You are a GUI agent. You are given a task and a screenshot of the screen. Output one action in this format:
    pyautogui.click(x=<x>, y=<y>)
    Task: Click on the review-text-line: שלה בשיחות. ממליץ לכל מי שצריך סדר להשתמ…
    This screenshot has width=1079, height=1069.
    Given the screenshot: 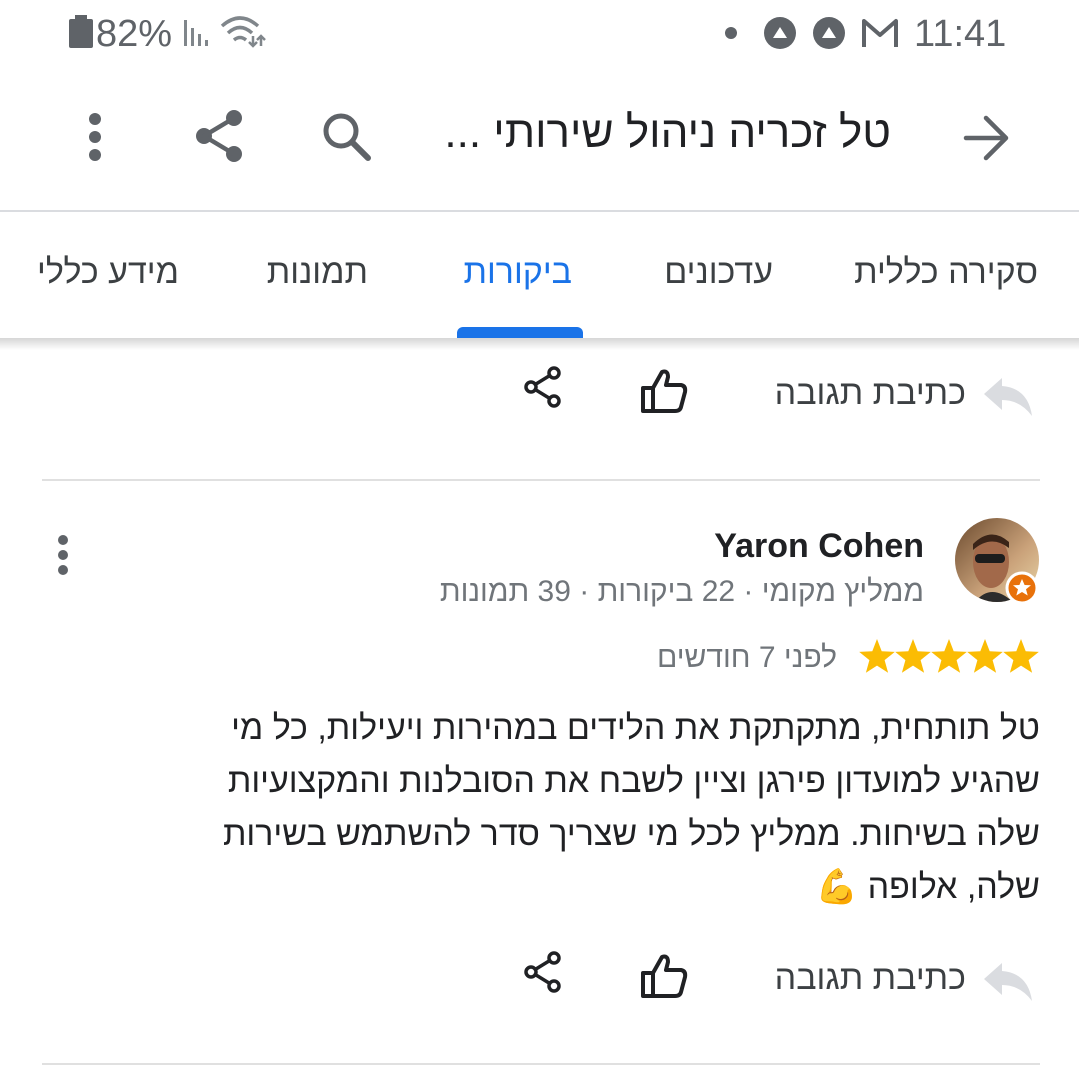 What is the action you would take?
    pyautogui.click(x=631, y=834)
    